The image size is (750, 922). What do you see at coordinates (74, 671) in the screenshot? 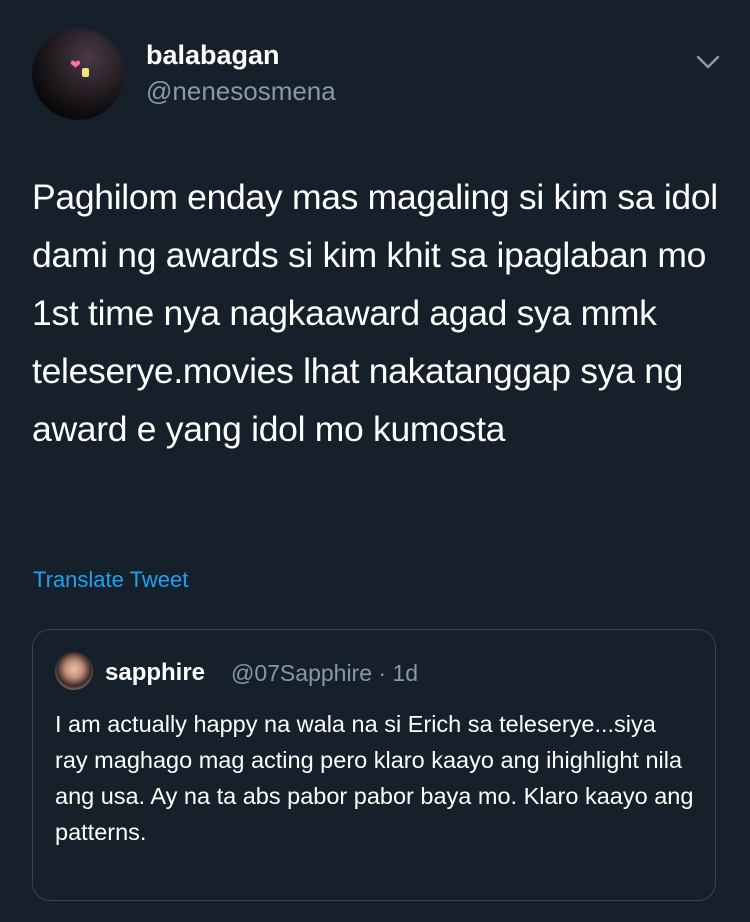
I see `quoted-avatar` at bounding box center [74, 671].